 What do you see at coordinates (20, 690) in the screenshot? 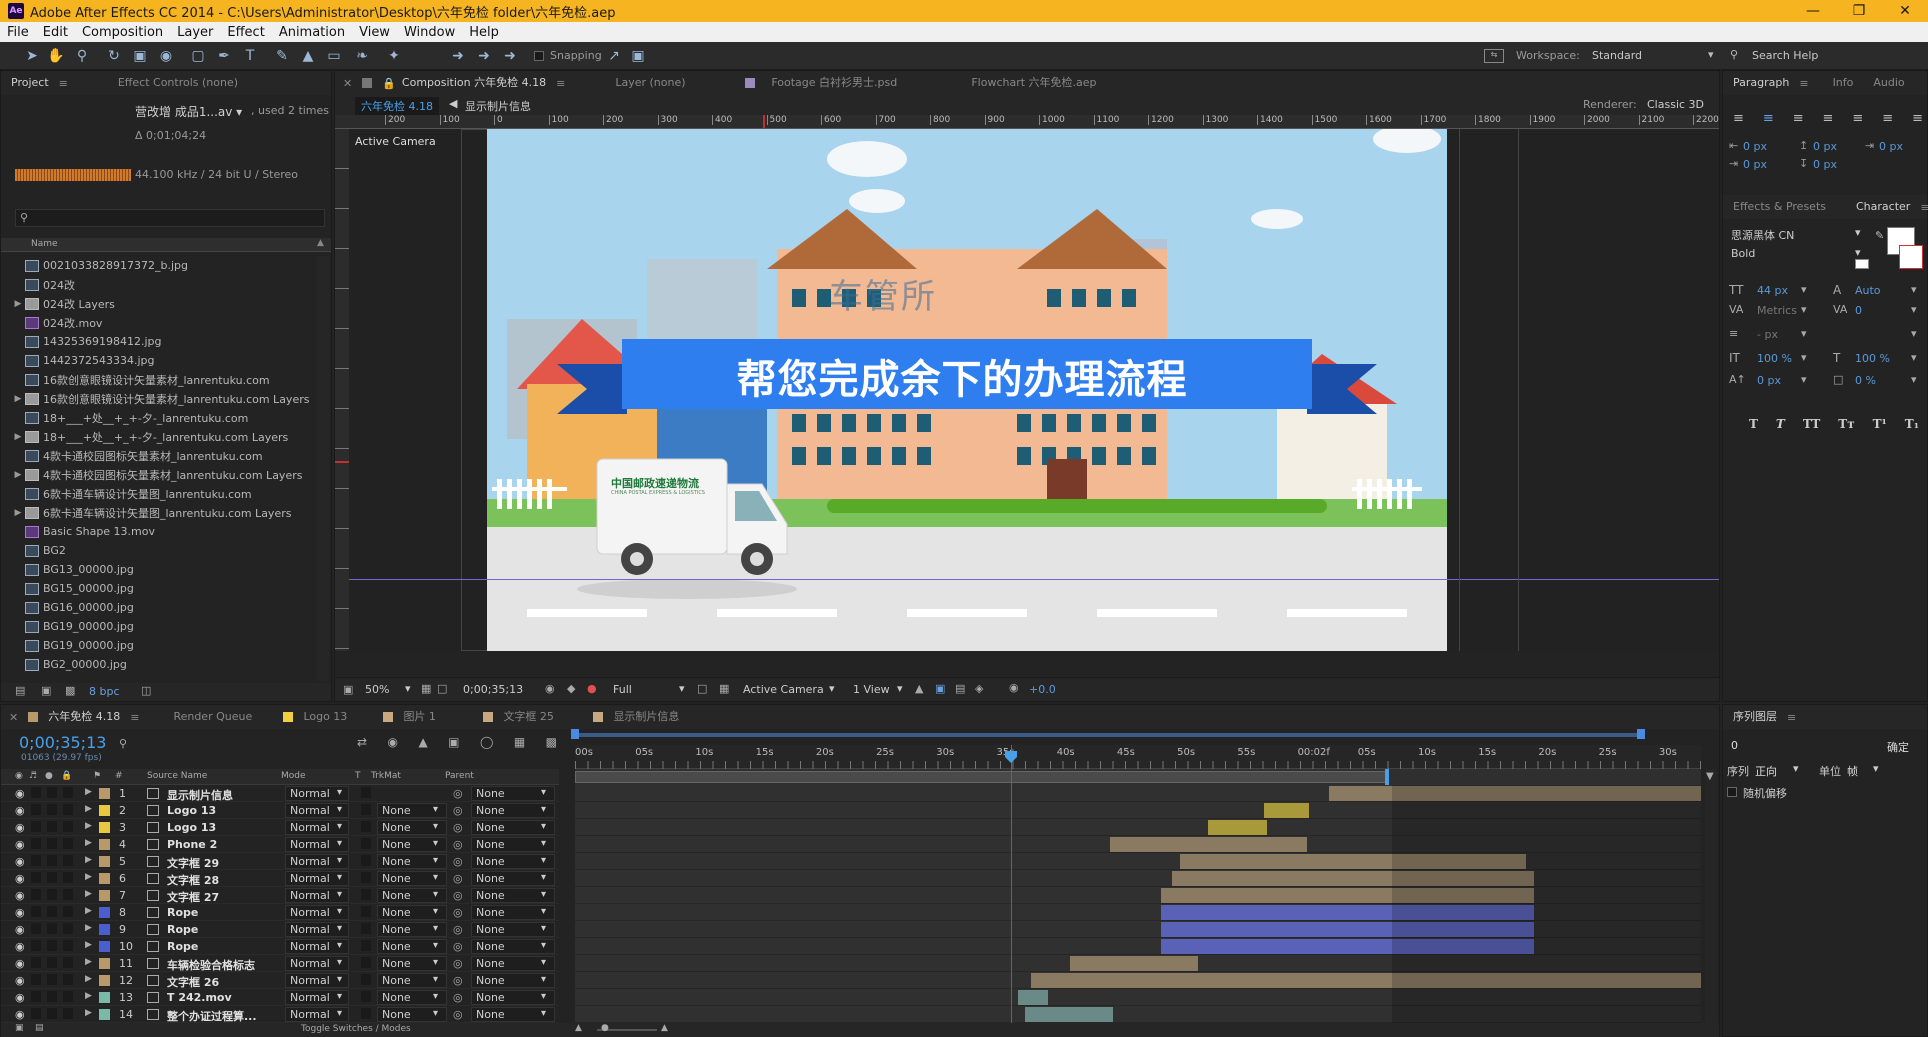
I see `interpret-footage-icon: ▤` at bounding box center [20, 690].